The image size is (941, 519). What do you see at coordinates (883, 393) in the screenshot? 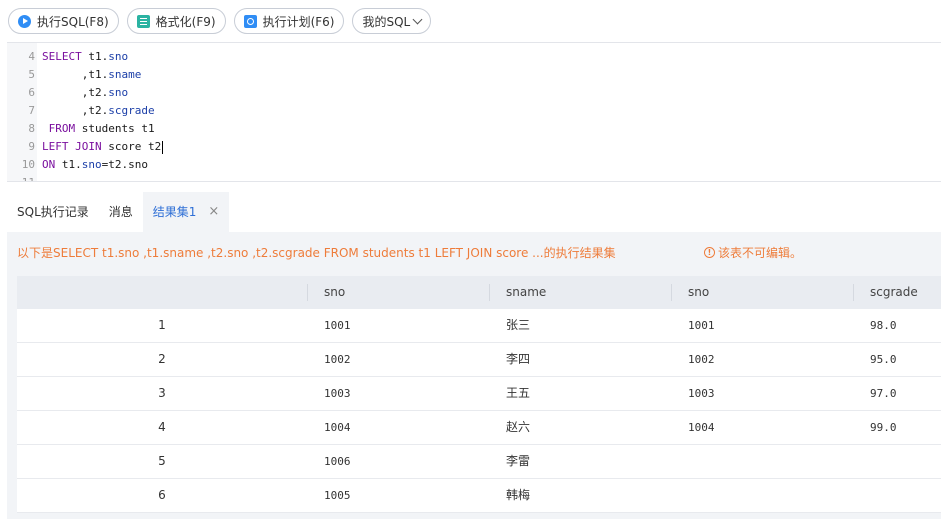
I see `cell-scgrade: 97.0` at bounding box center [883, 393].